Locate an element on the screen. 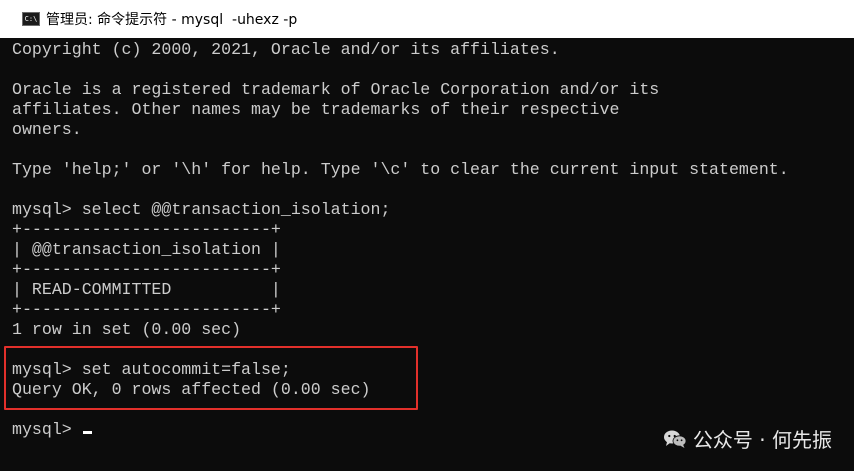  console-line: | @@transaction_isolation | is located at coordinates (146, 249).